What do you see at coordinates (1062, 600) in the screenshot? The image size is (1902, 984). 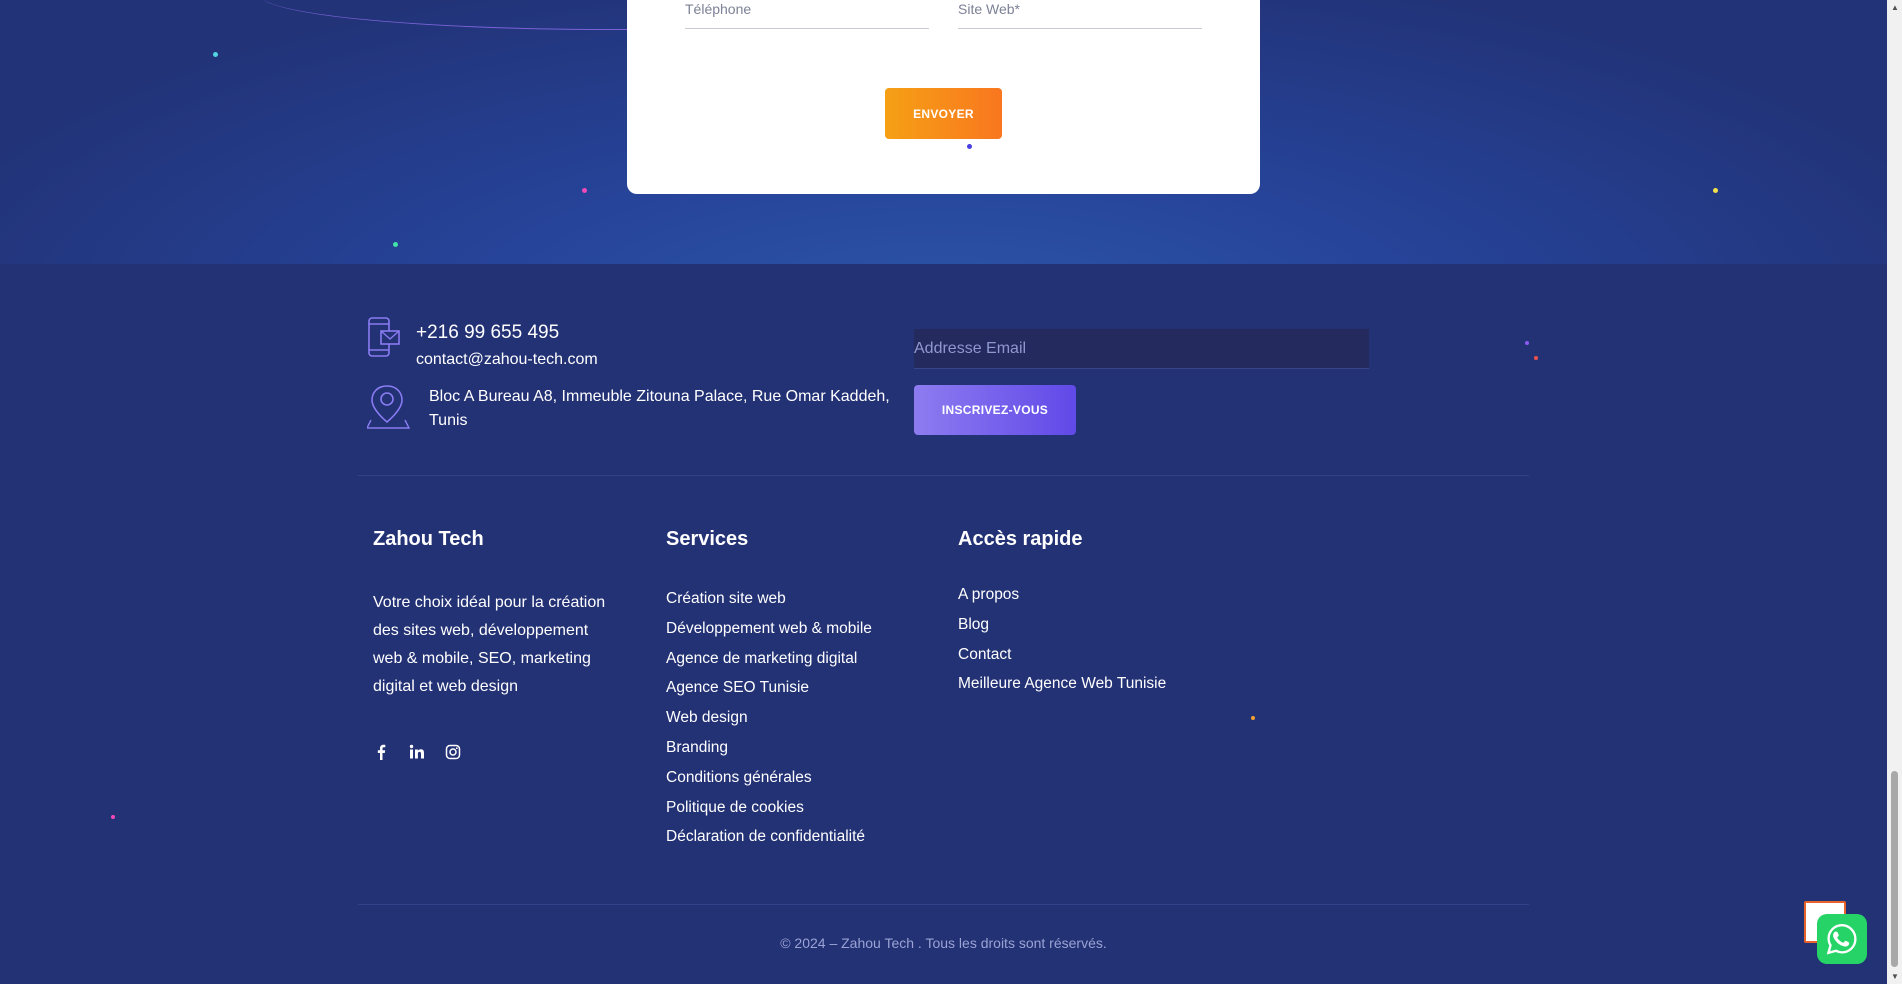 I see `quick-access-link: A propos` at bounding box center [1062, 600].